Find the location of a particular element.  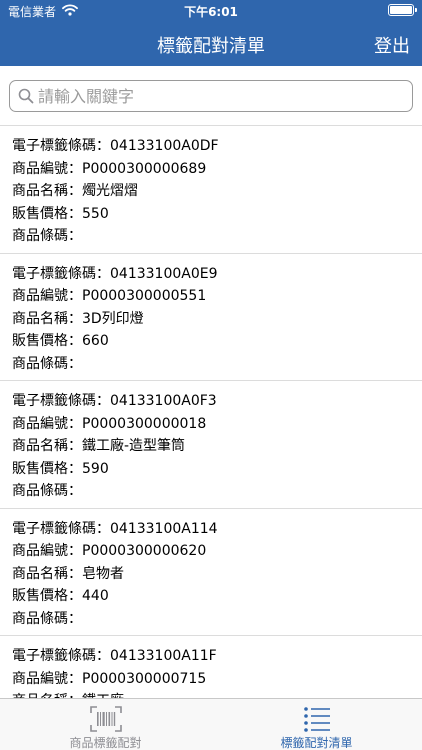

tab-tag-pair-list: 標籤配對清單 is located at coordinates (316, 724).